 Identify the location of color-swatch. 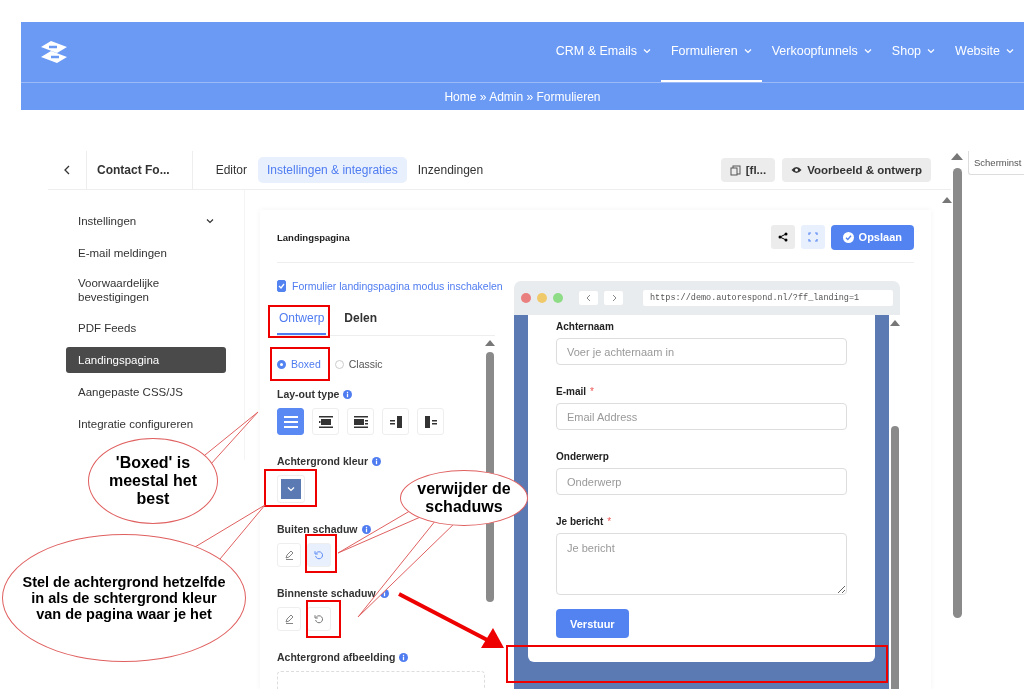
(291, 489).